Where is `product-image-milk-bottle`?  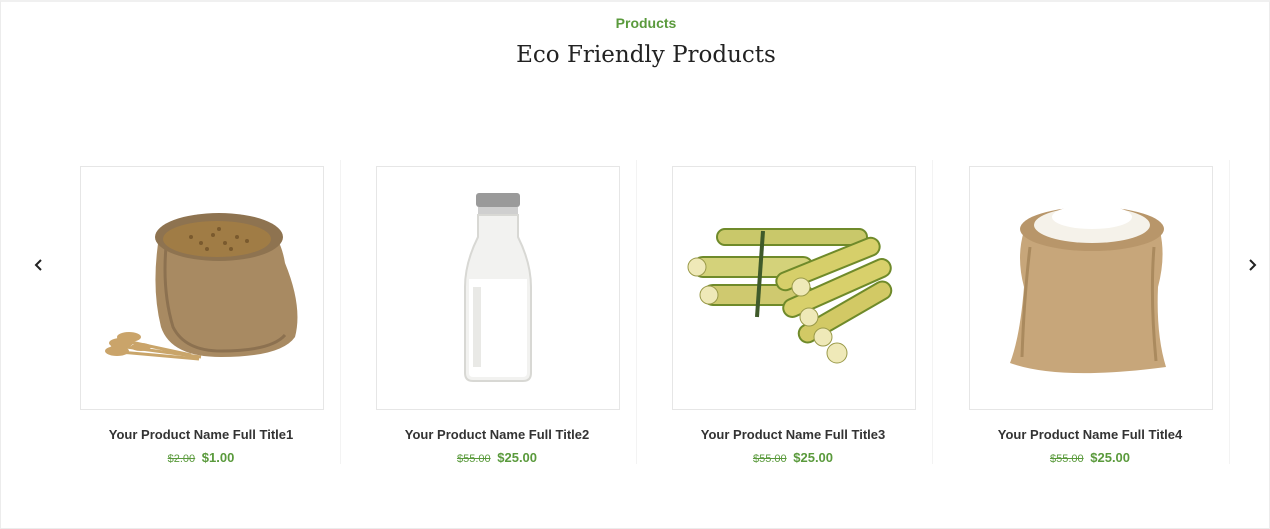
product-image-milk-bottle is located at coordinates (498, 288).